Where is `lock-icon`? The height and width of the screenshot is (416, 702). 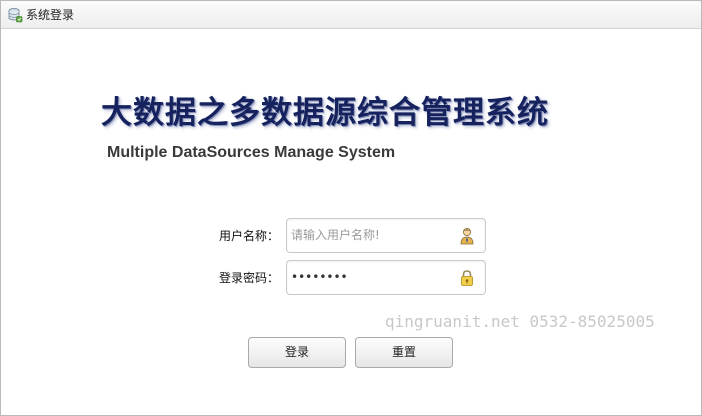
lock-icon is located at coordinates (467, 278).